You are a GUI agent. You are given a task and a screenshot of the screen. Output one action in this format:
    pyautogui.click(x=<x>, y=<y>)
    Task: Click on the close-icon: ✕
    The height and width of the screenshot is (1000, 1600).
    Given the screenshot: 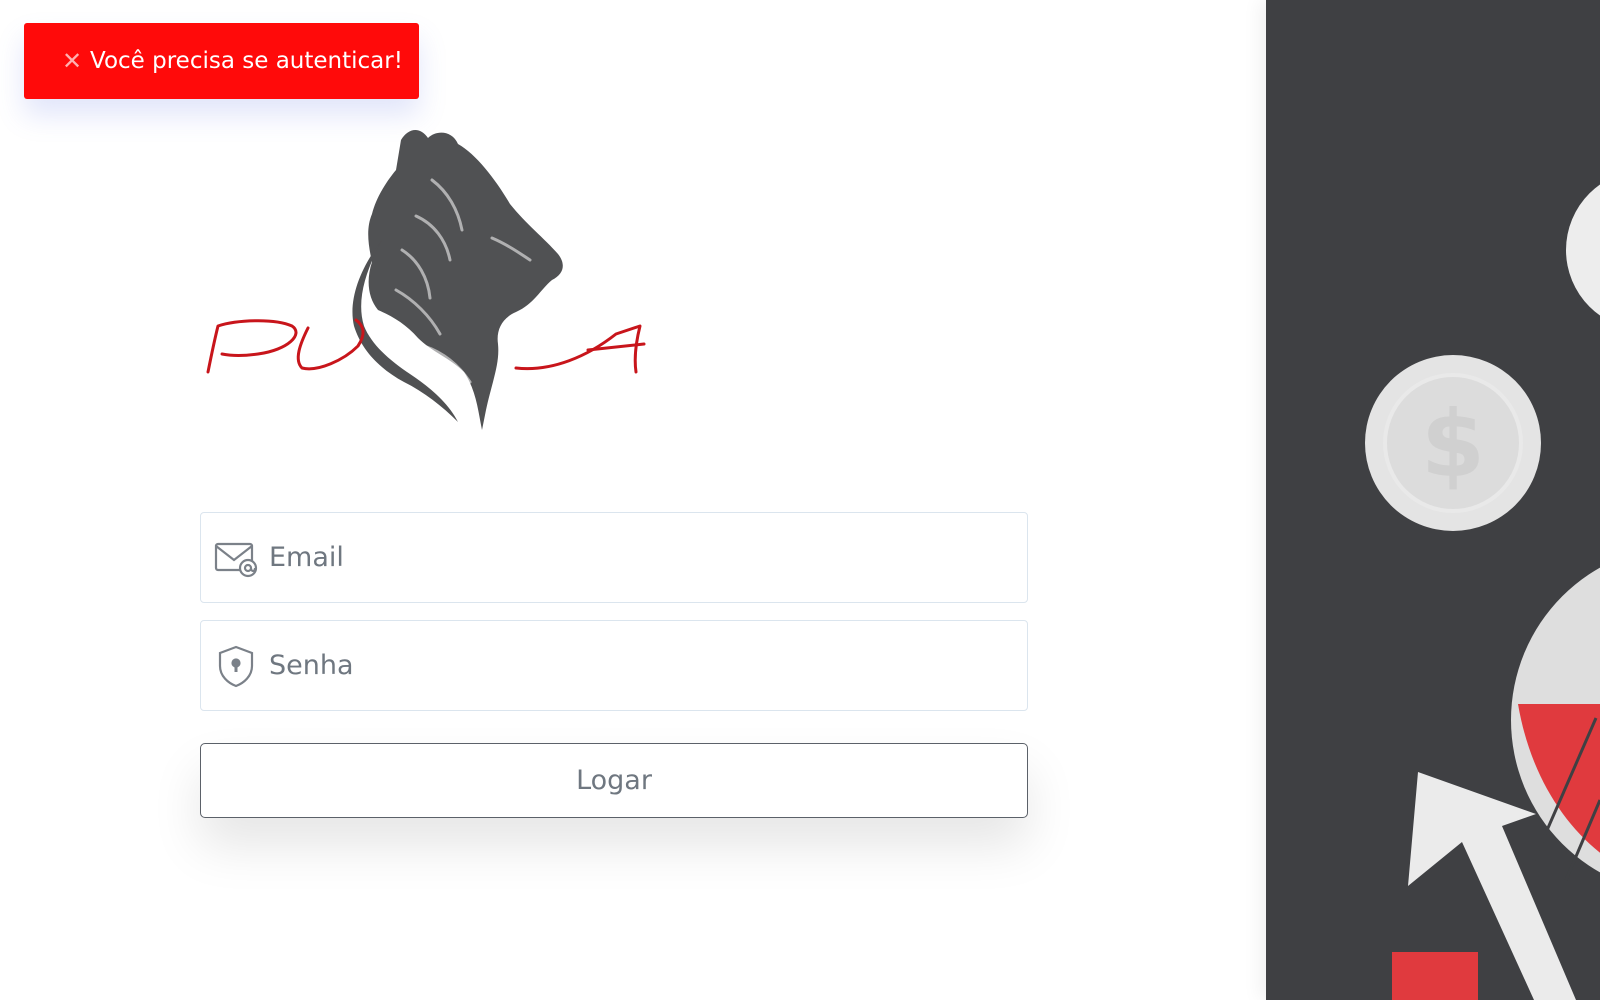 What is the action you would take?
    pyautogui.click(x=72, y=61)
    